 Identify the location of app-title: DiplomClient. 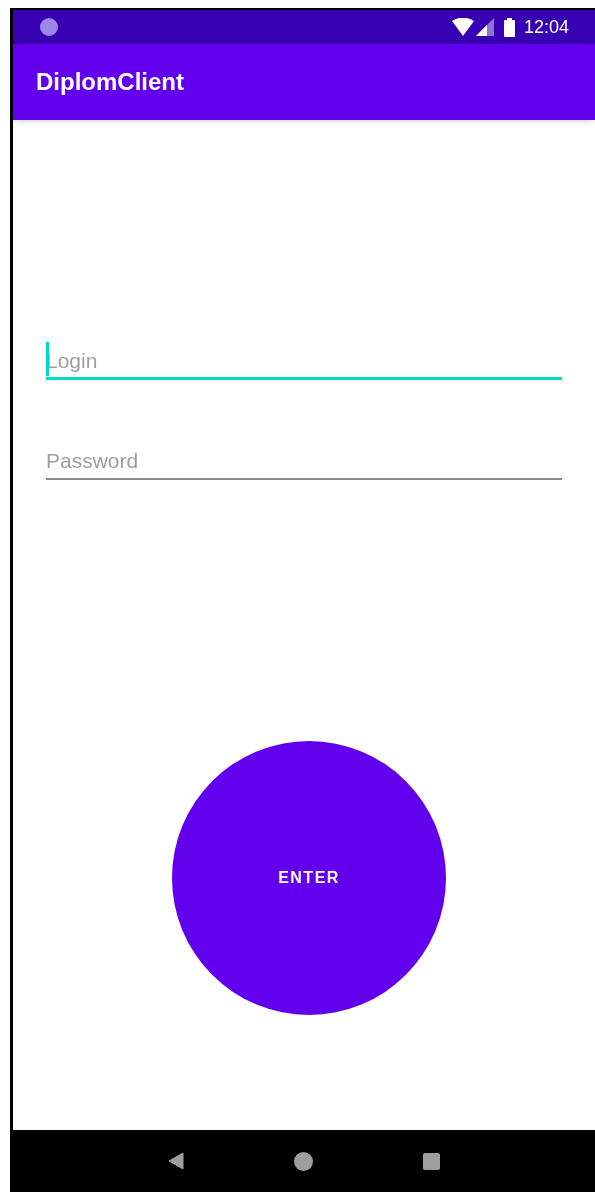
(110, 82).